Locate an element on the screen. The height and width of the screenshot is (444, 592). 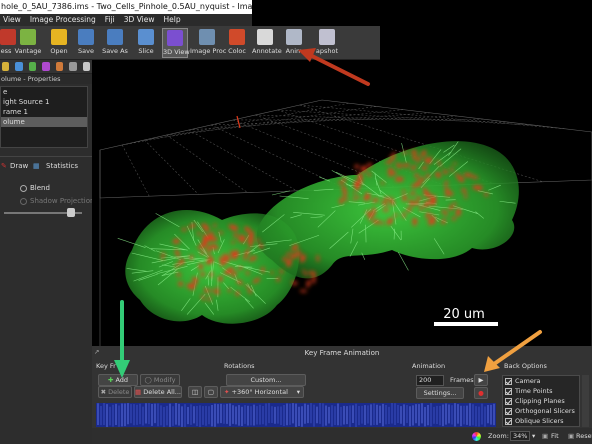
toolbar-label: 3D View is located at coordinates (176, 52).